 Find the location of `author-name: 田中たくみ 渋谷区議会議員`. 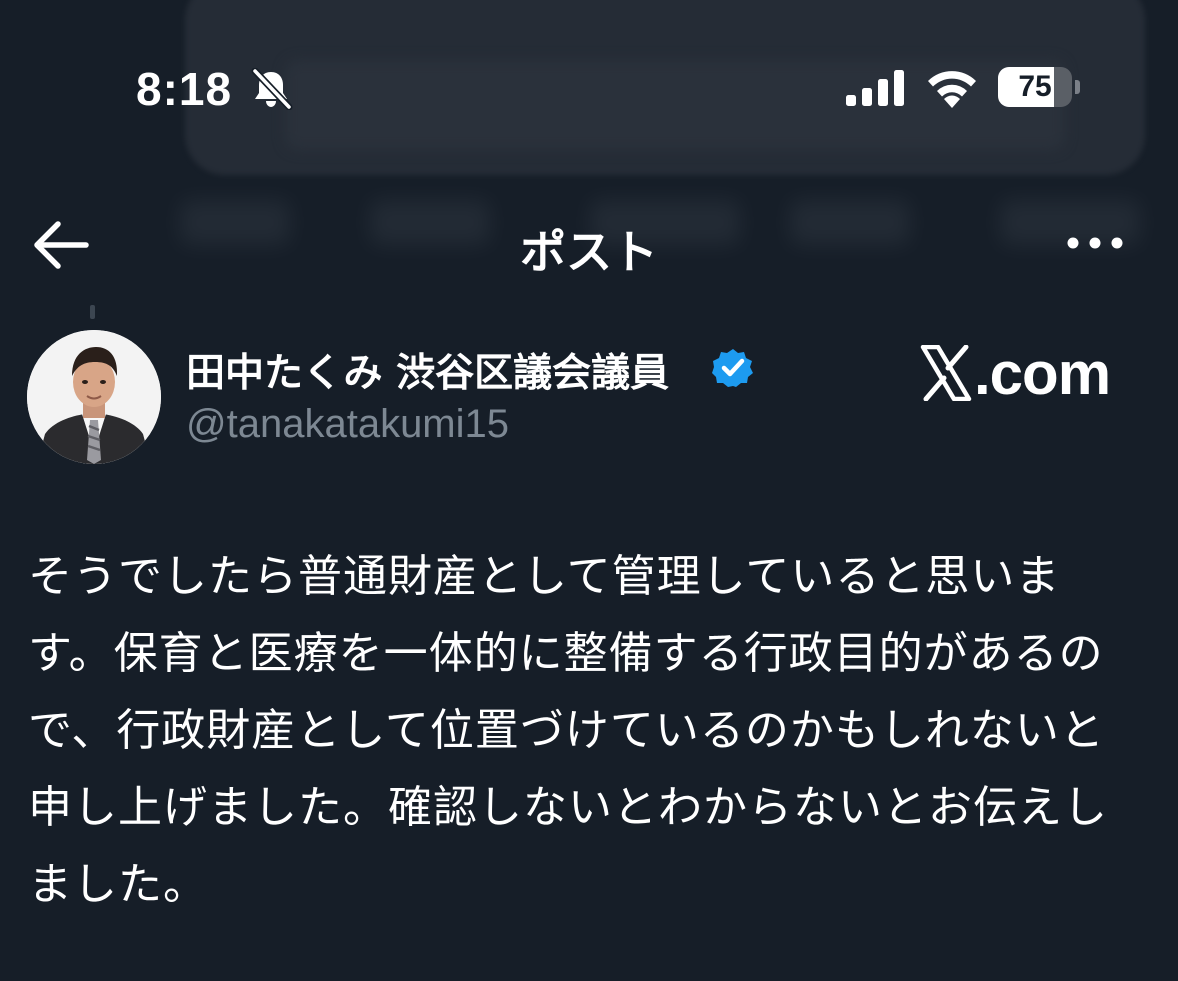

author-name: 田中たくみ 渋谷区議会議員 is located at coordinates (427, 370).